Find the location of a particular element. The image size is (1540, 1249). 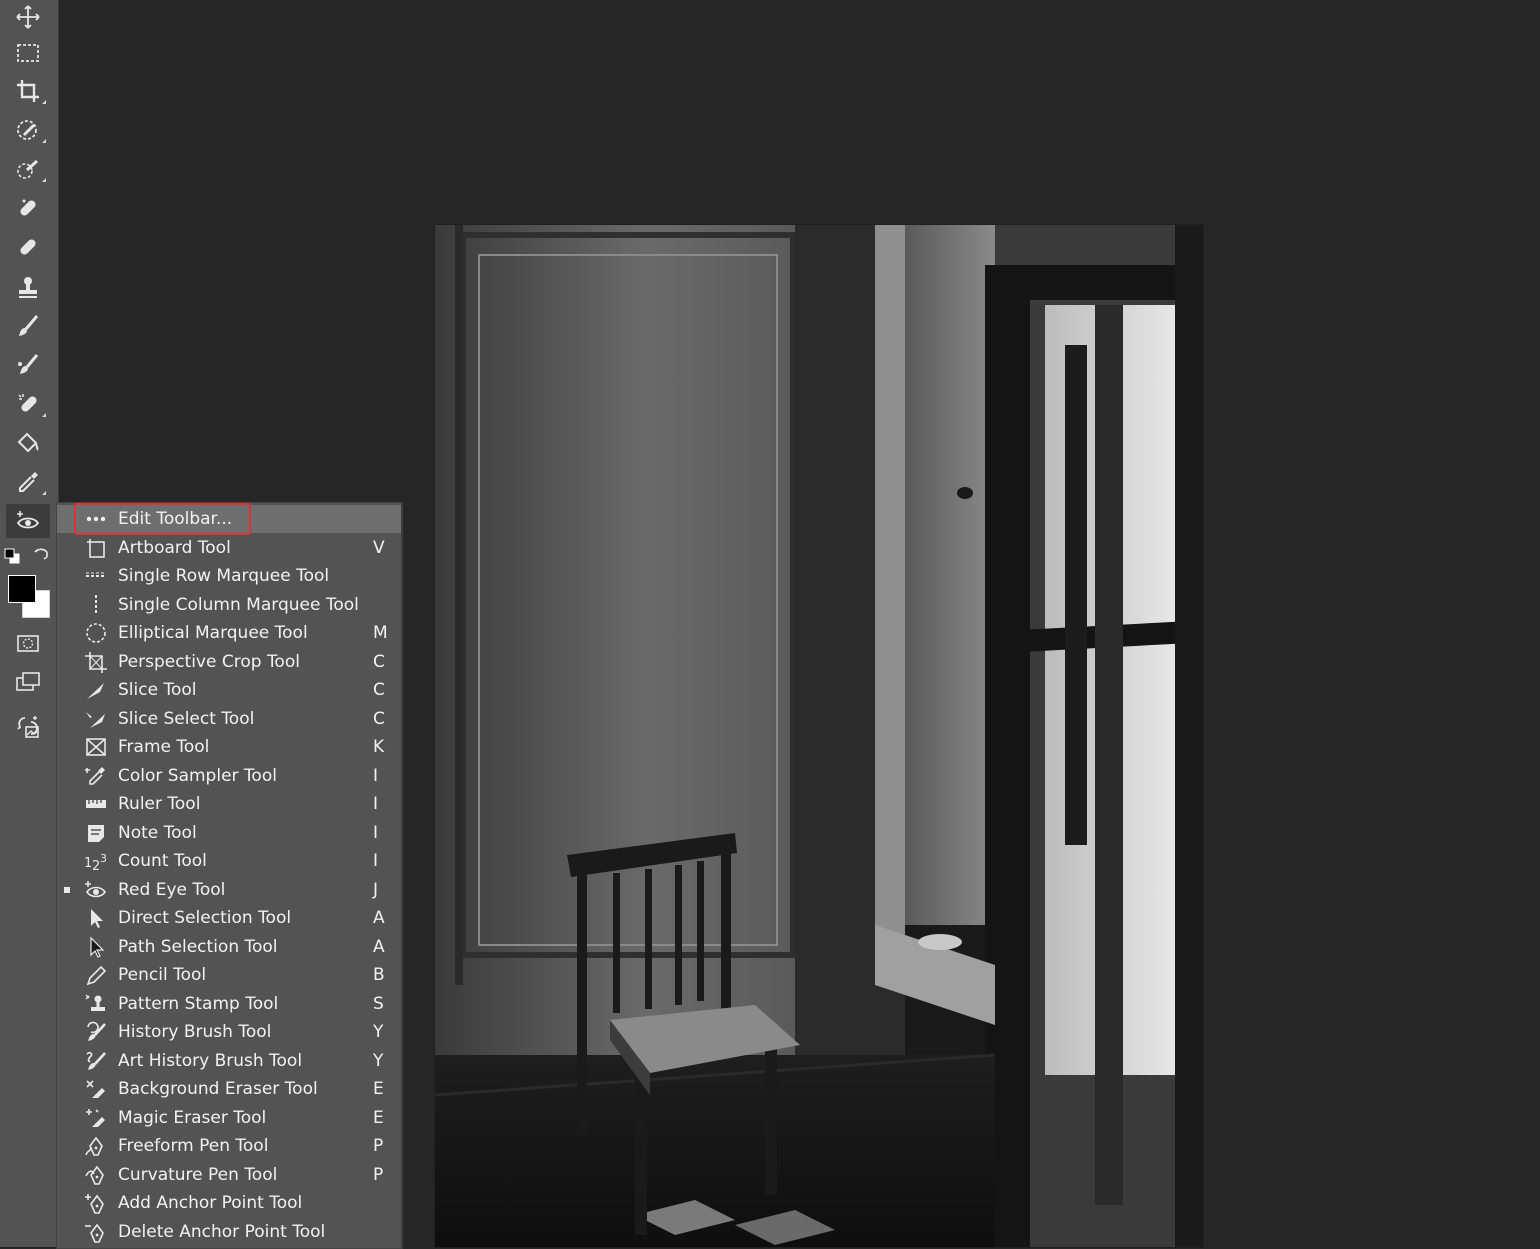

paint-bucket-tool-button is located at coordinates (28, 443).